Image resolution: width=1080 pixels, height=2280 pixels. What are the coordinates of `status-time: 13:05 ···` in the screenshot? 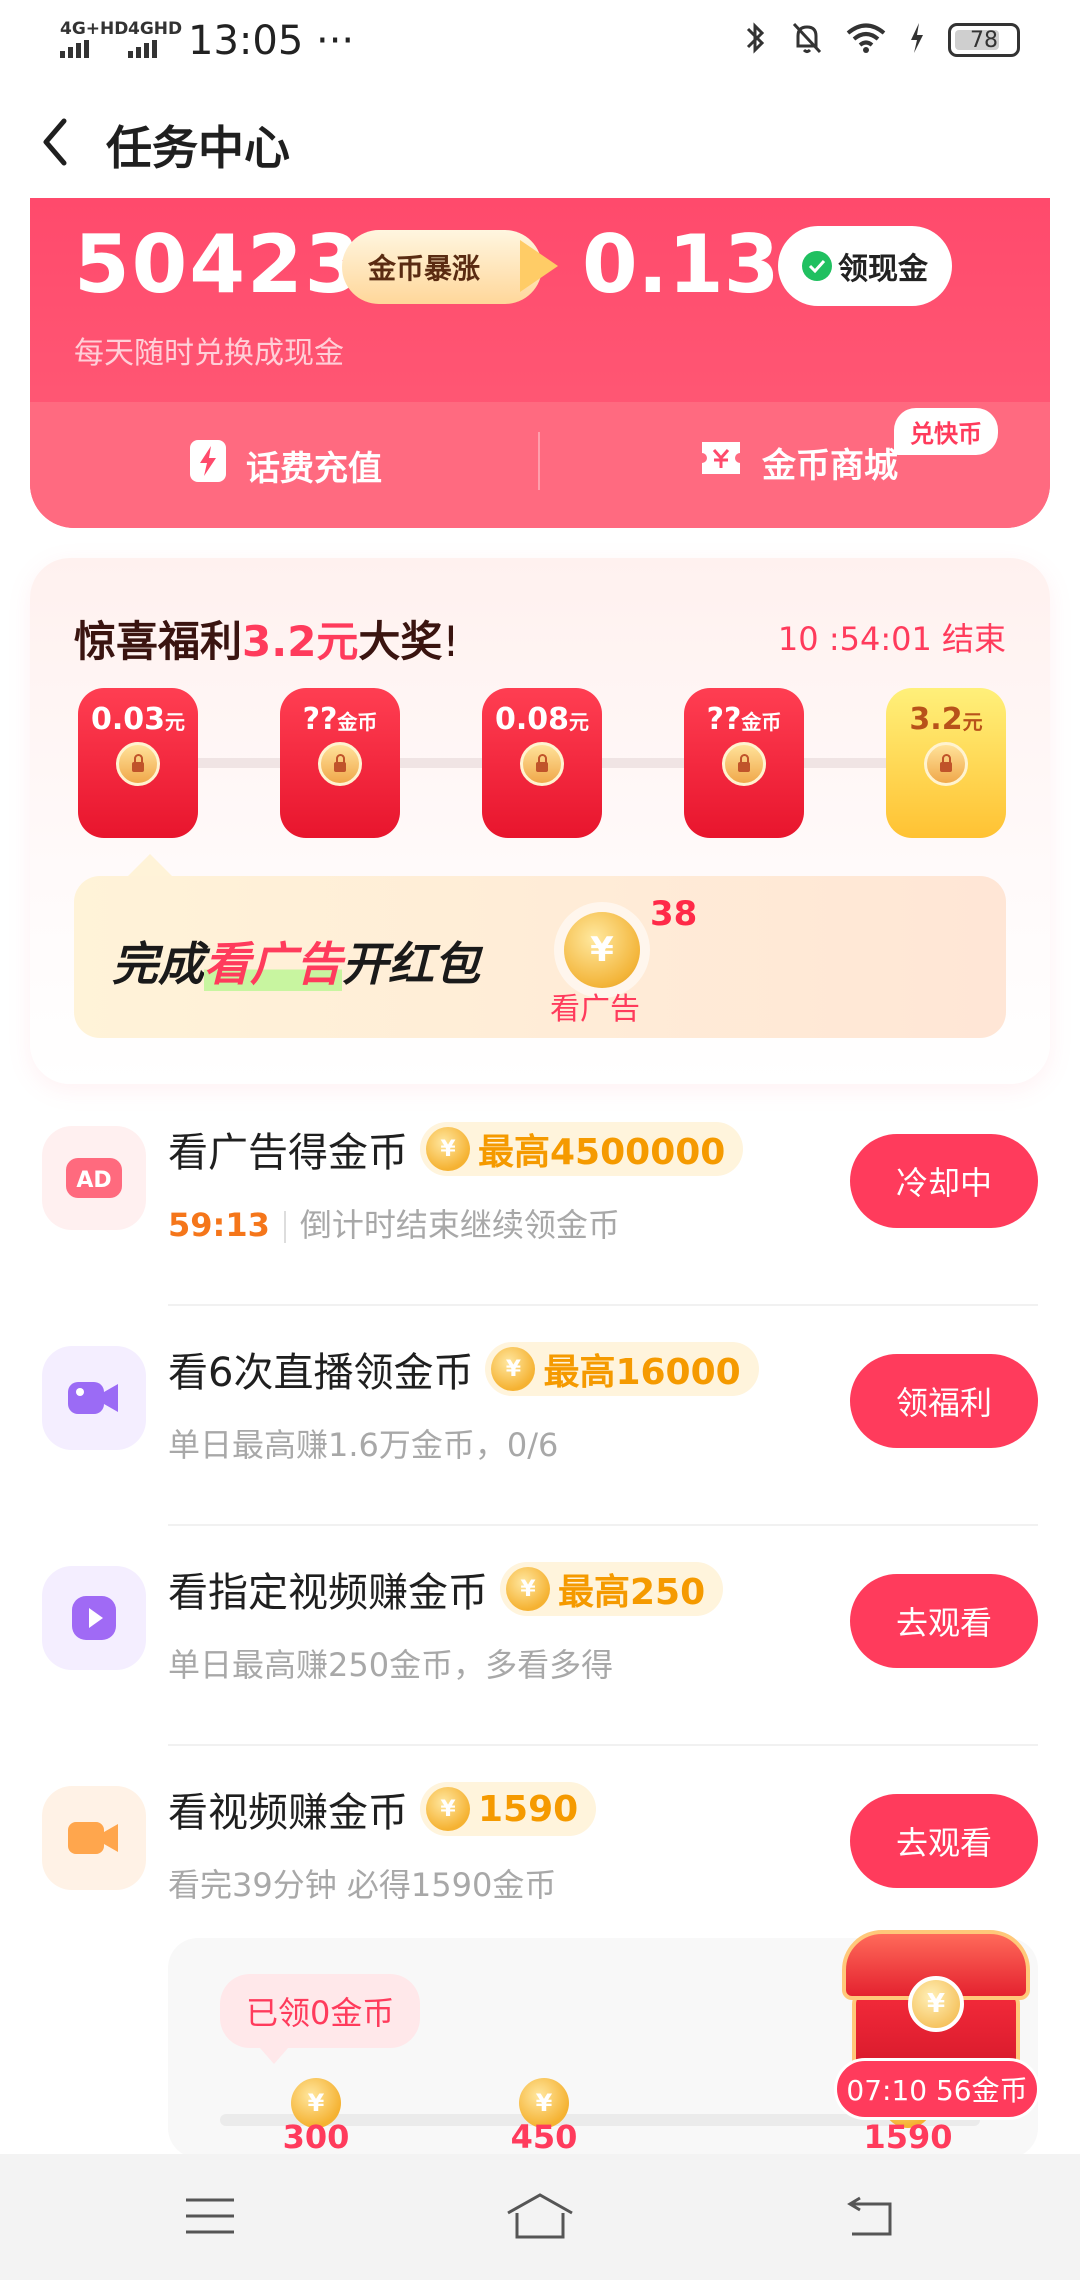 It's located at (271, 41).